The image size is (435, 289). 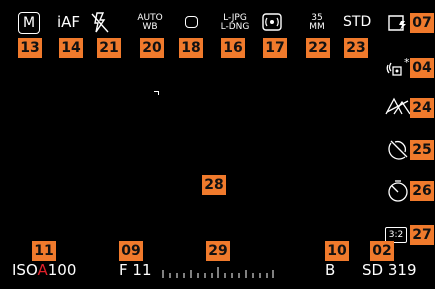 I want to click on callout-25: 25, so click(x=422, y=150).